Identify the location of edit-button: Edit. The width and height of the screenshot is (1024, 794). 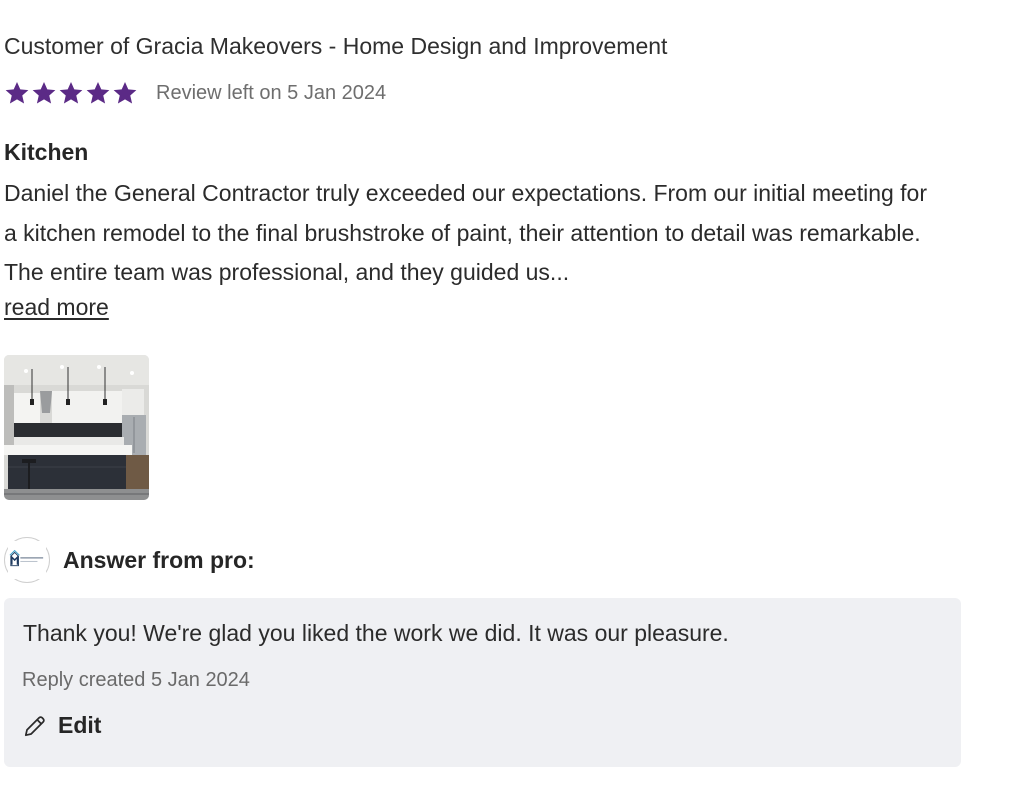
(61, 725).